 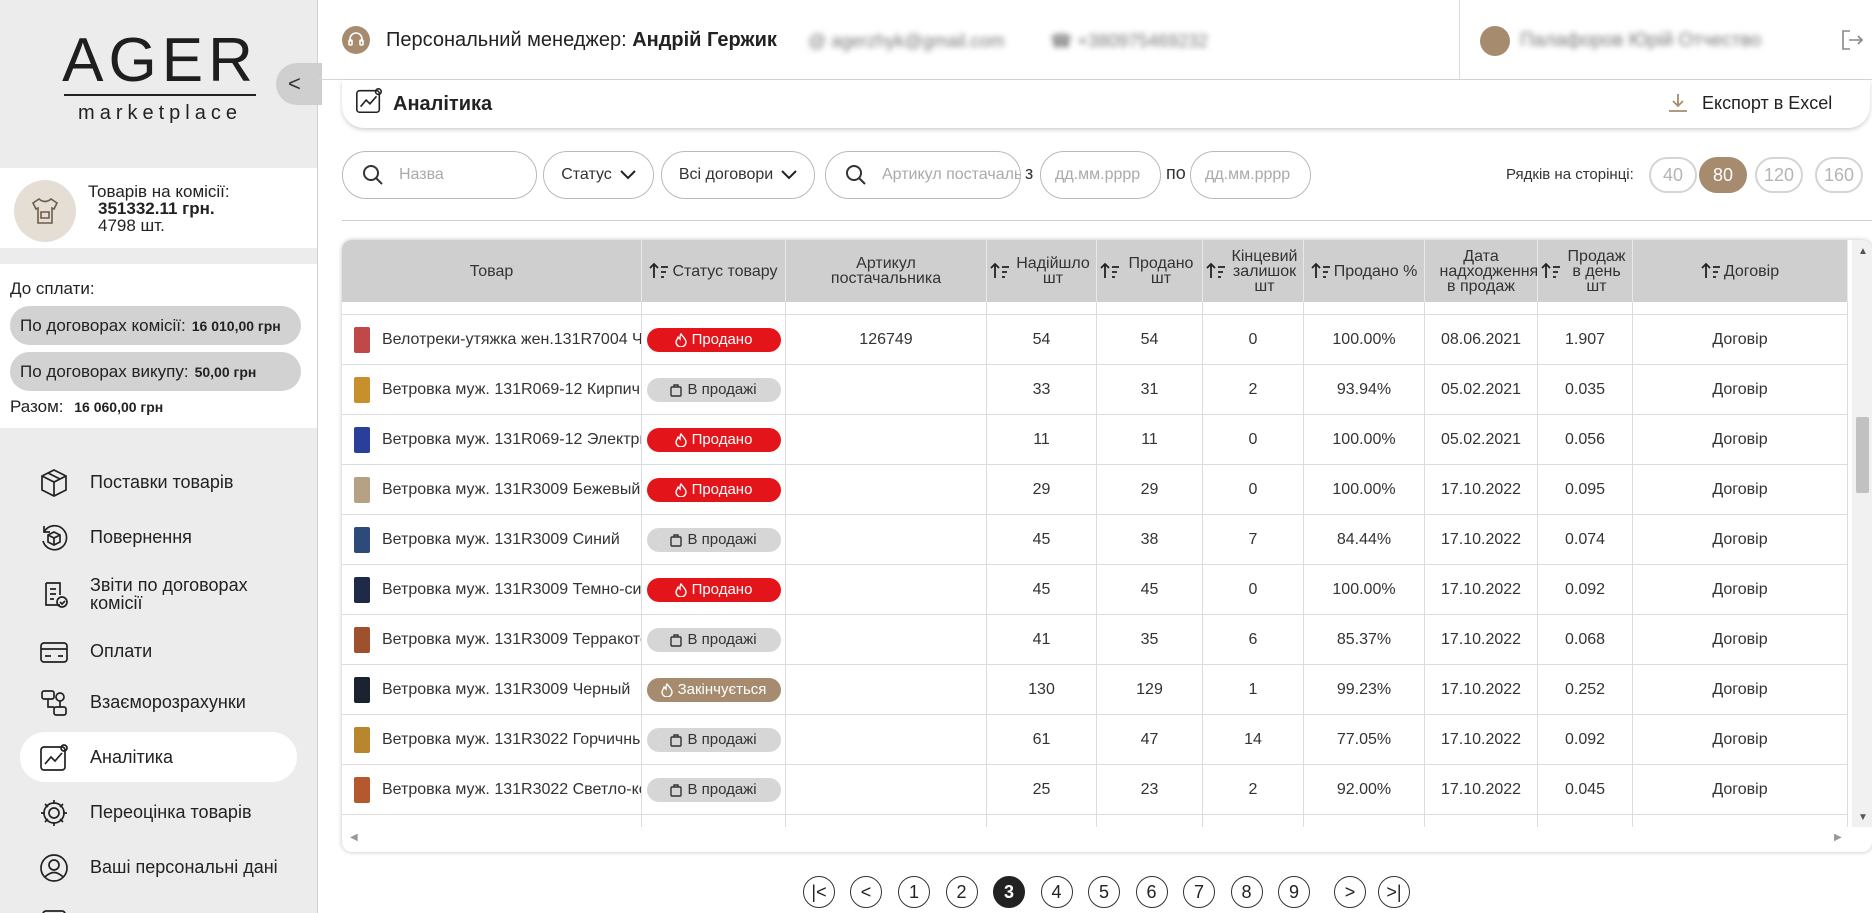 I want to click on article-search-input, so click(x=951, y=175).